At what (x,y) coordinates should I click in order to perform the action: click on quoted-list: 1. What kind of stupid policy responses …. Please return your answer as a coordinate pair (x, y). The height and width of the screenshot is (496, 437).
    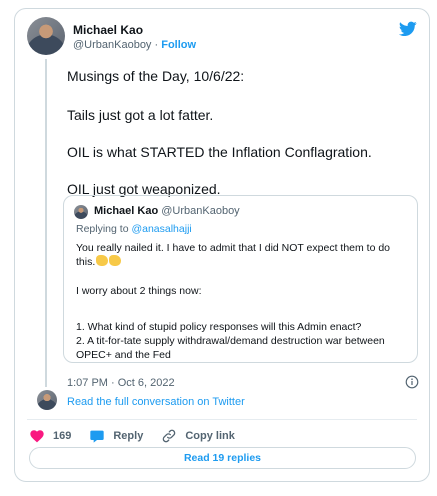
    Looking at the image, I should click on (243, 341).